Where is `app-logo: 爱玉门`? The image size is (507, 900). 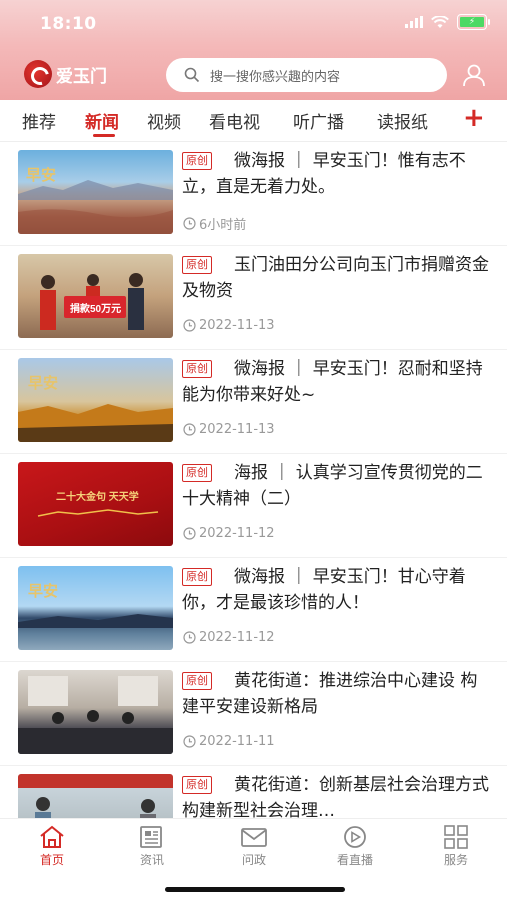
app-logo: 爱玉门 is located at coordinates (65, 74).